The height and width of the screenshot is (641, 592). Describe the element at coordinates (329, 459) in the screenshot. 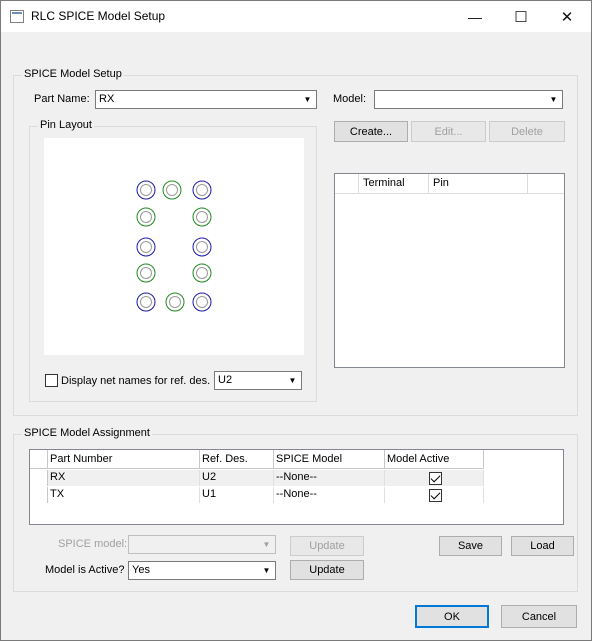

I see `spice-model-column-header: SPICE Model` at that location.